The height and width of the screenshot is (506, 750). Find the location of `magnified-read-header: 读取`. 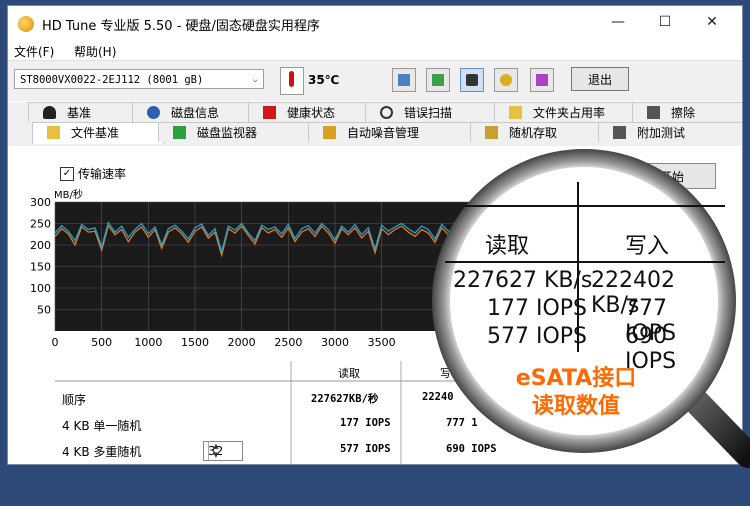

magnified-read-header: 读取 is located at coordinates (507, 246).